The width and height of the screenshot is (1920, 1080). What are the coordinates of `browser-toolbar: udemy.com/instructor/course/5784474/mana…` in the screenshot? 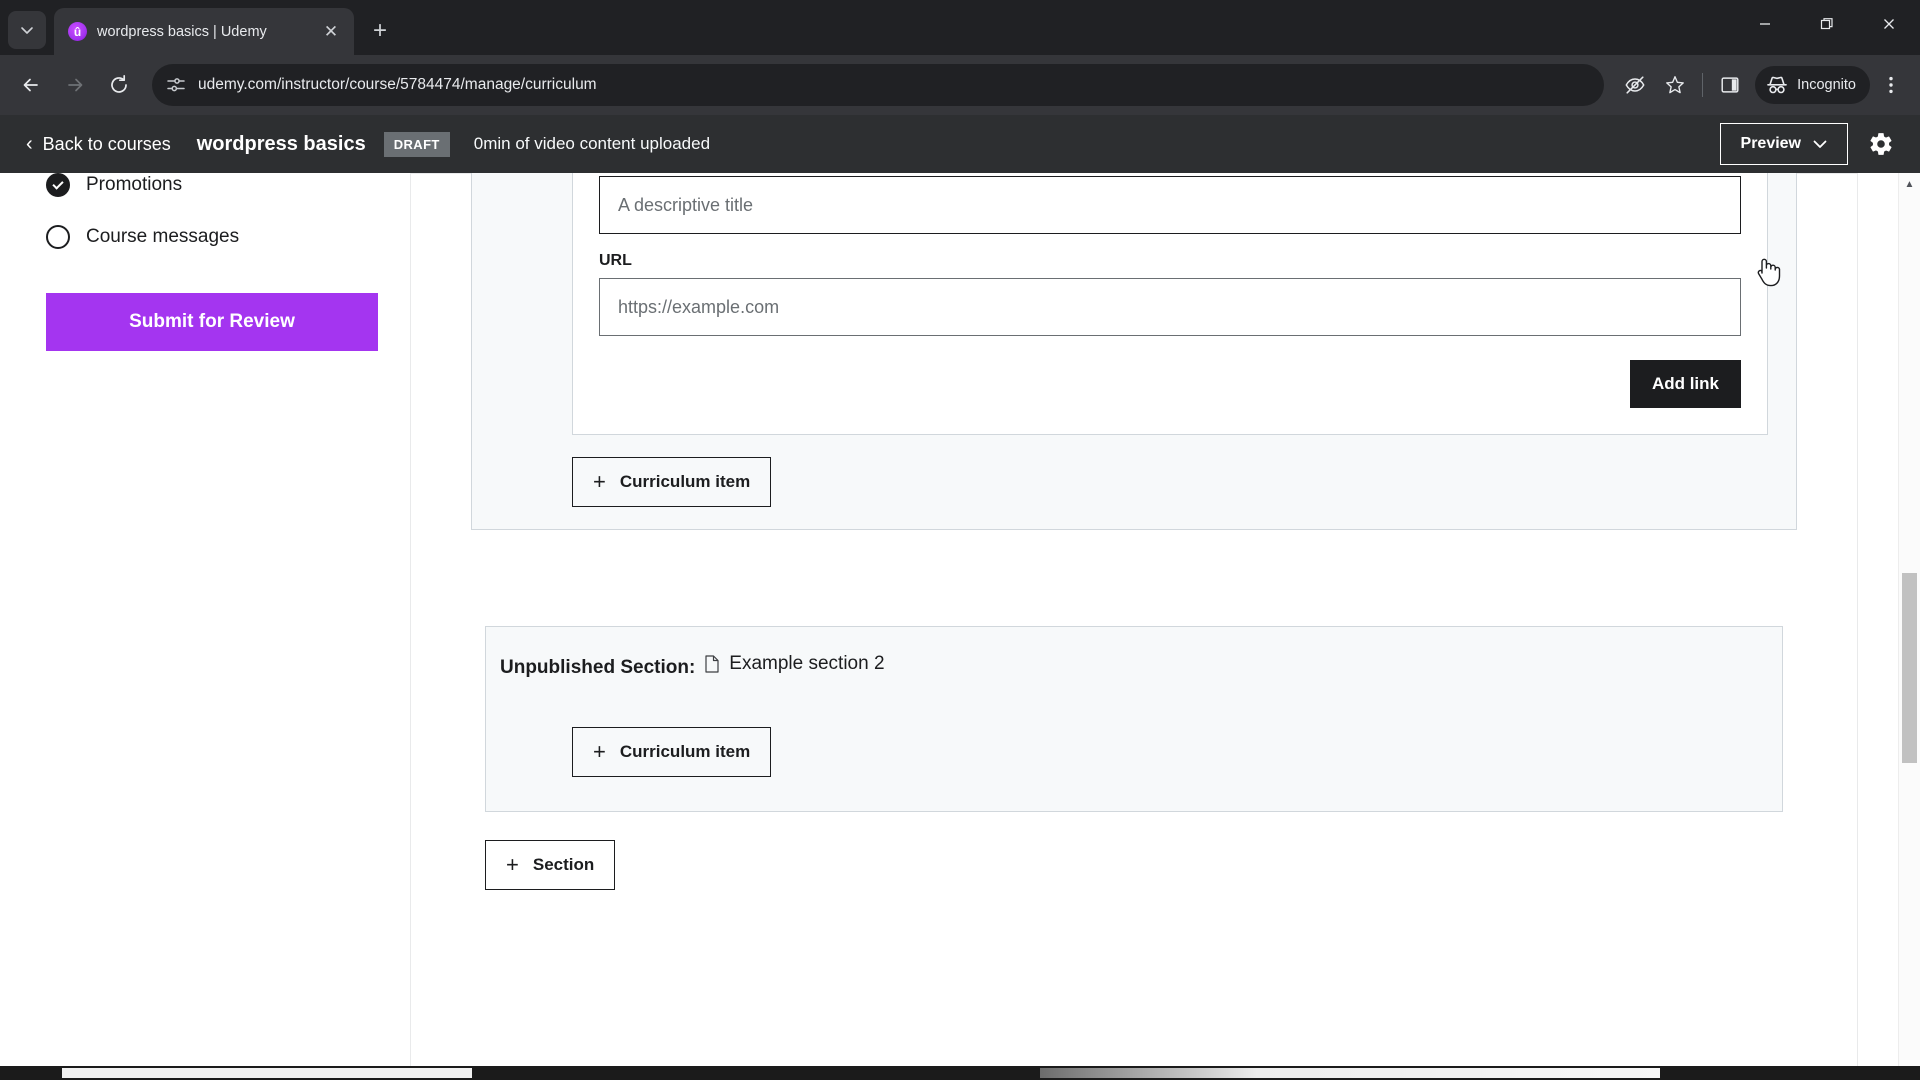 It's located at (960, 85).